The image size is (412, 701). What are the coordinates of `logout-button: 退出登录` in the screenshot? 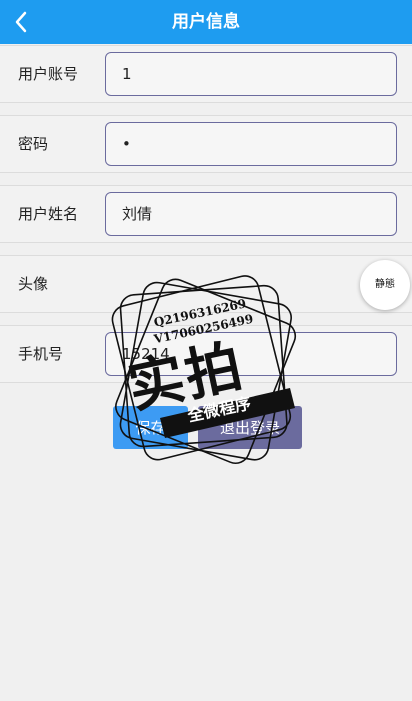 It's located at (250, 427).